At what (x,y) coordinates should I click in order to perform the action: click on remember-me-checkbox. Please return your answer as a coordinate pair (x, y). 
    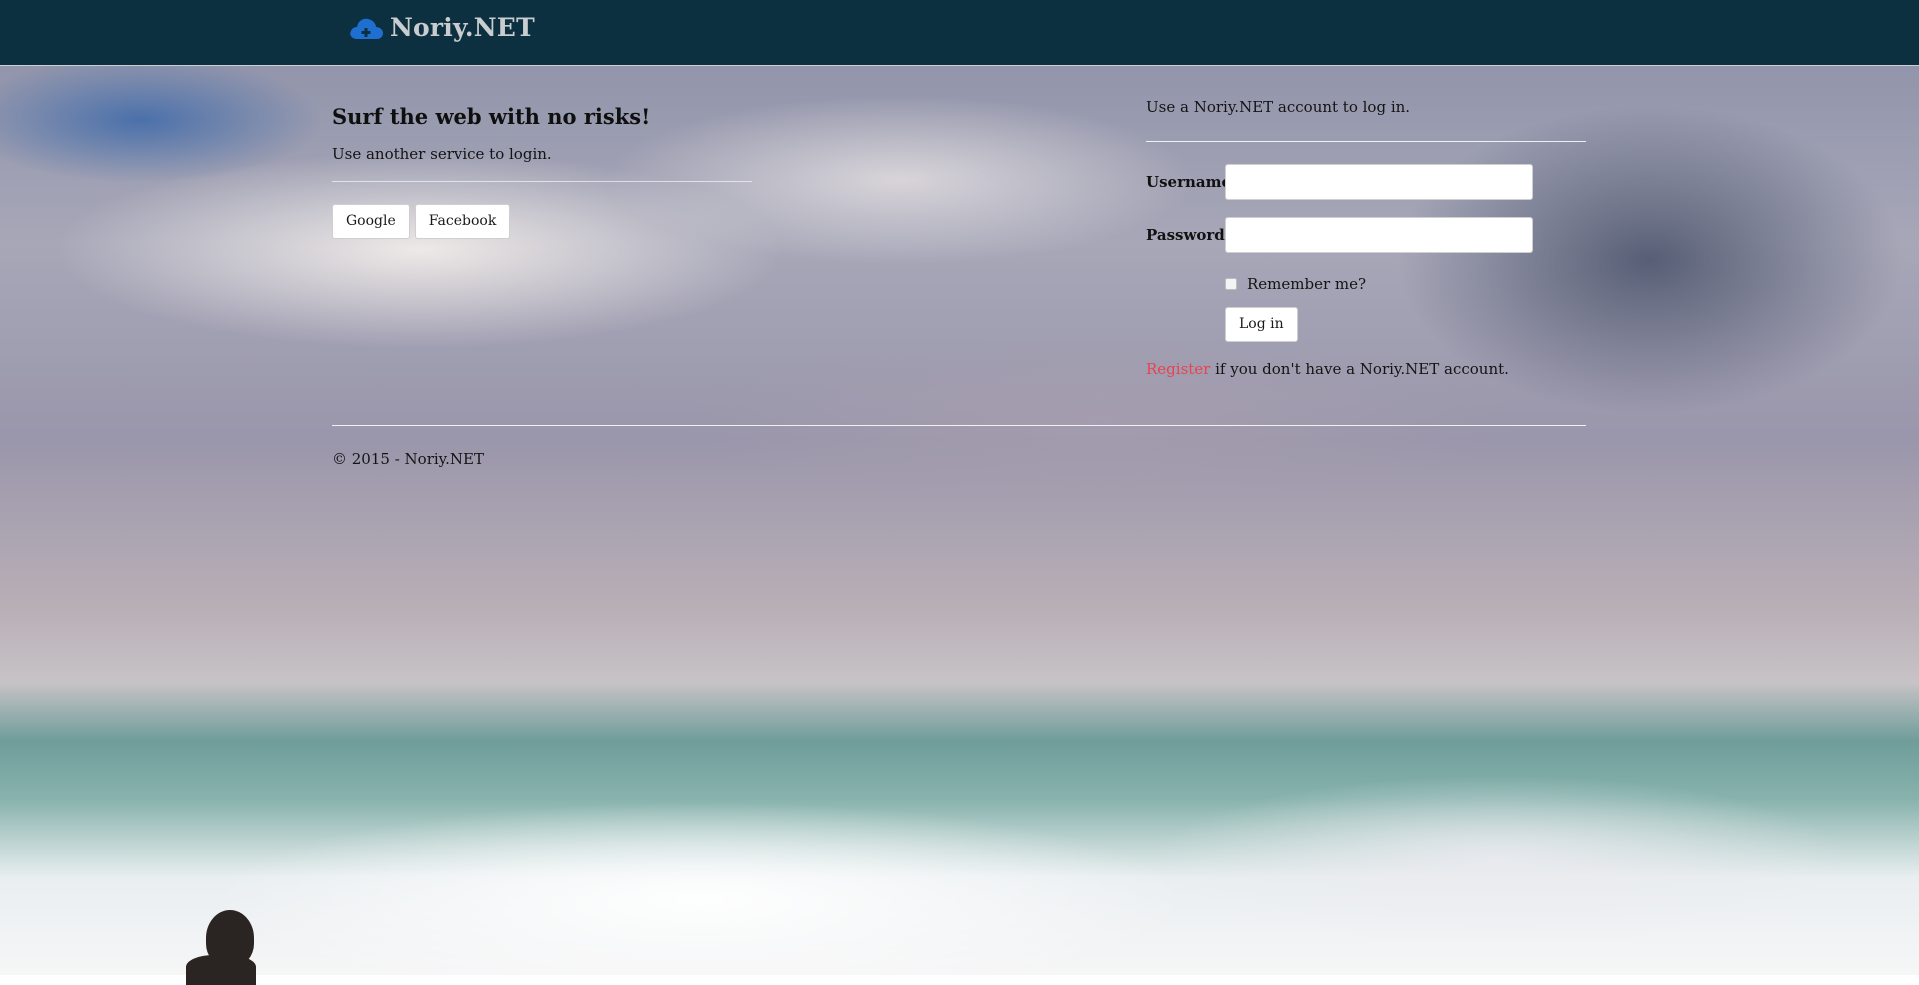
    Looking at the image, I should click on (1231, 284).